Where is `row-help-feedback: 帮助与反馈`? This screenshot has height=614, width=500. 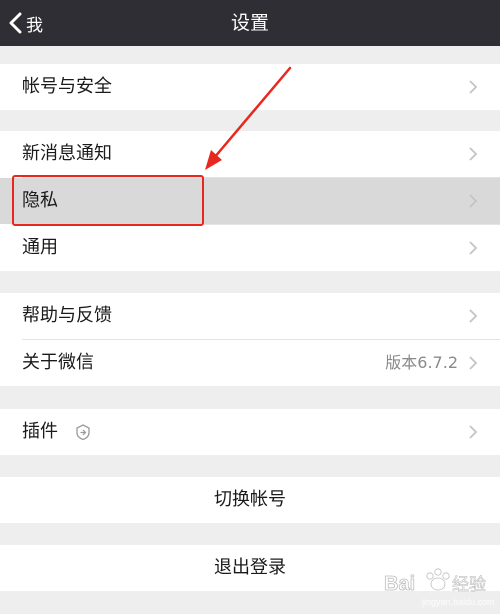 row-help-feedback: 帮助与反馈 is located at coordinates (250, 316).